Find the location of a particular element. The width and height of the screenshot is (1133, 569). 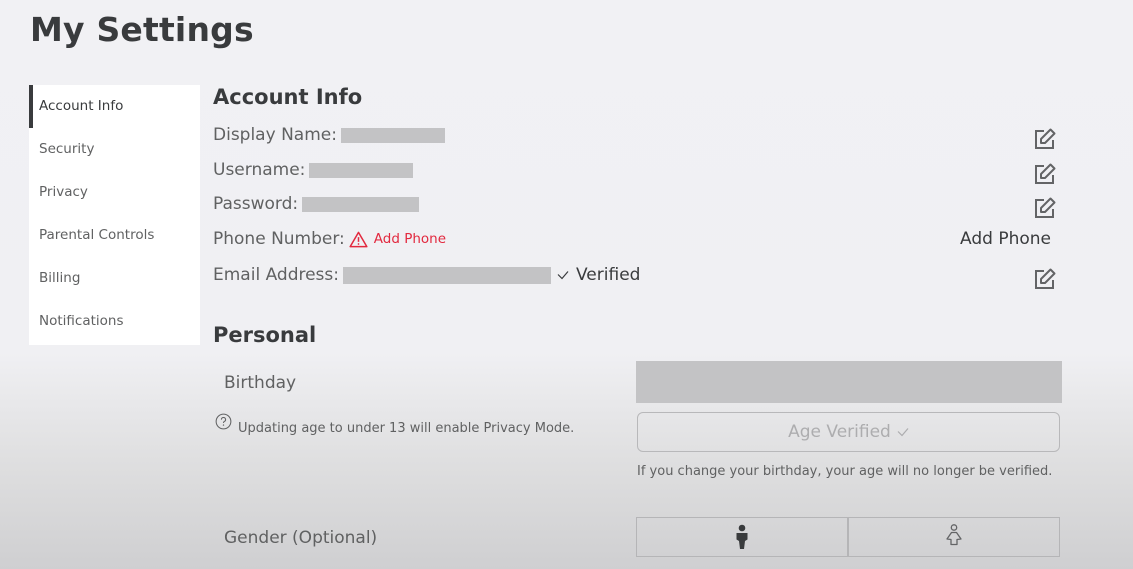

add-phone-link: Add Phone is located at coordinates (397, 239).